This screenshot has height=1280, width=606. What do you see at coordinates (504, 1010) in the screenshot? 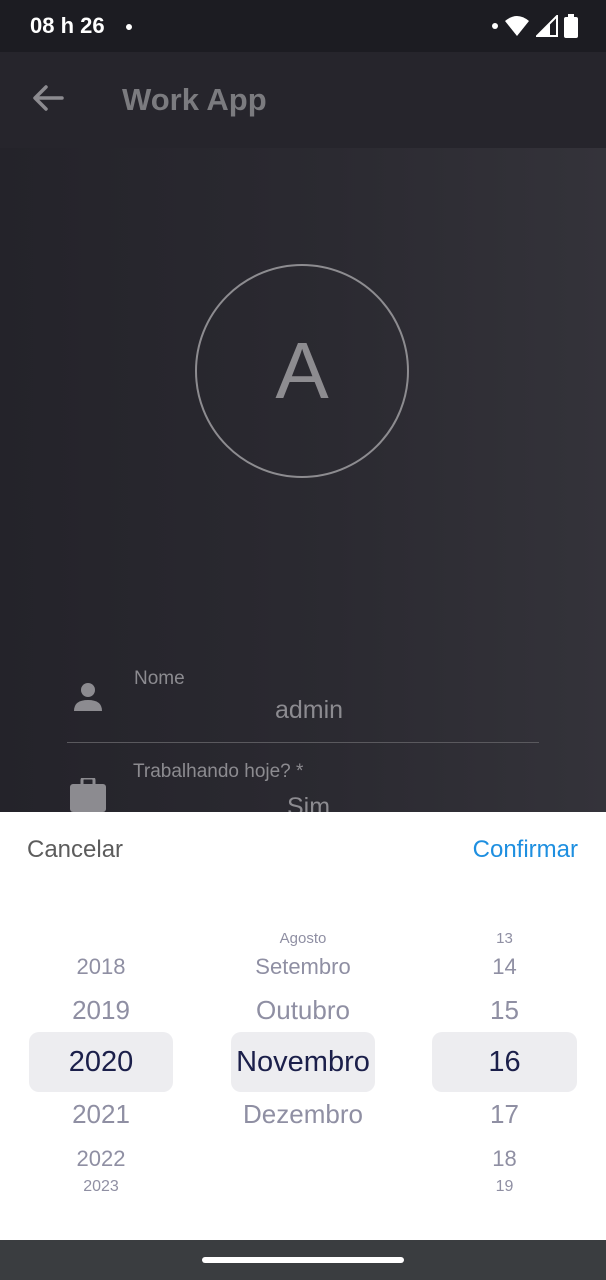
I see `day-option: 15` at bounding box center [504, 1010].